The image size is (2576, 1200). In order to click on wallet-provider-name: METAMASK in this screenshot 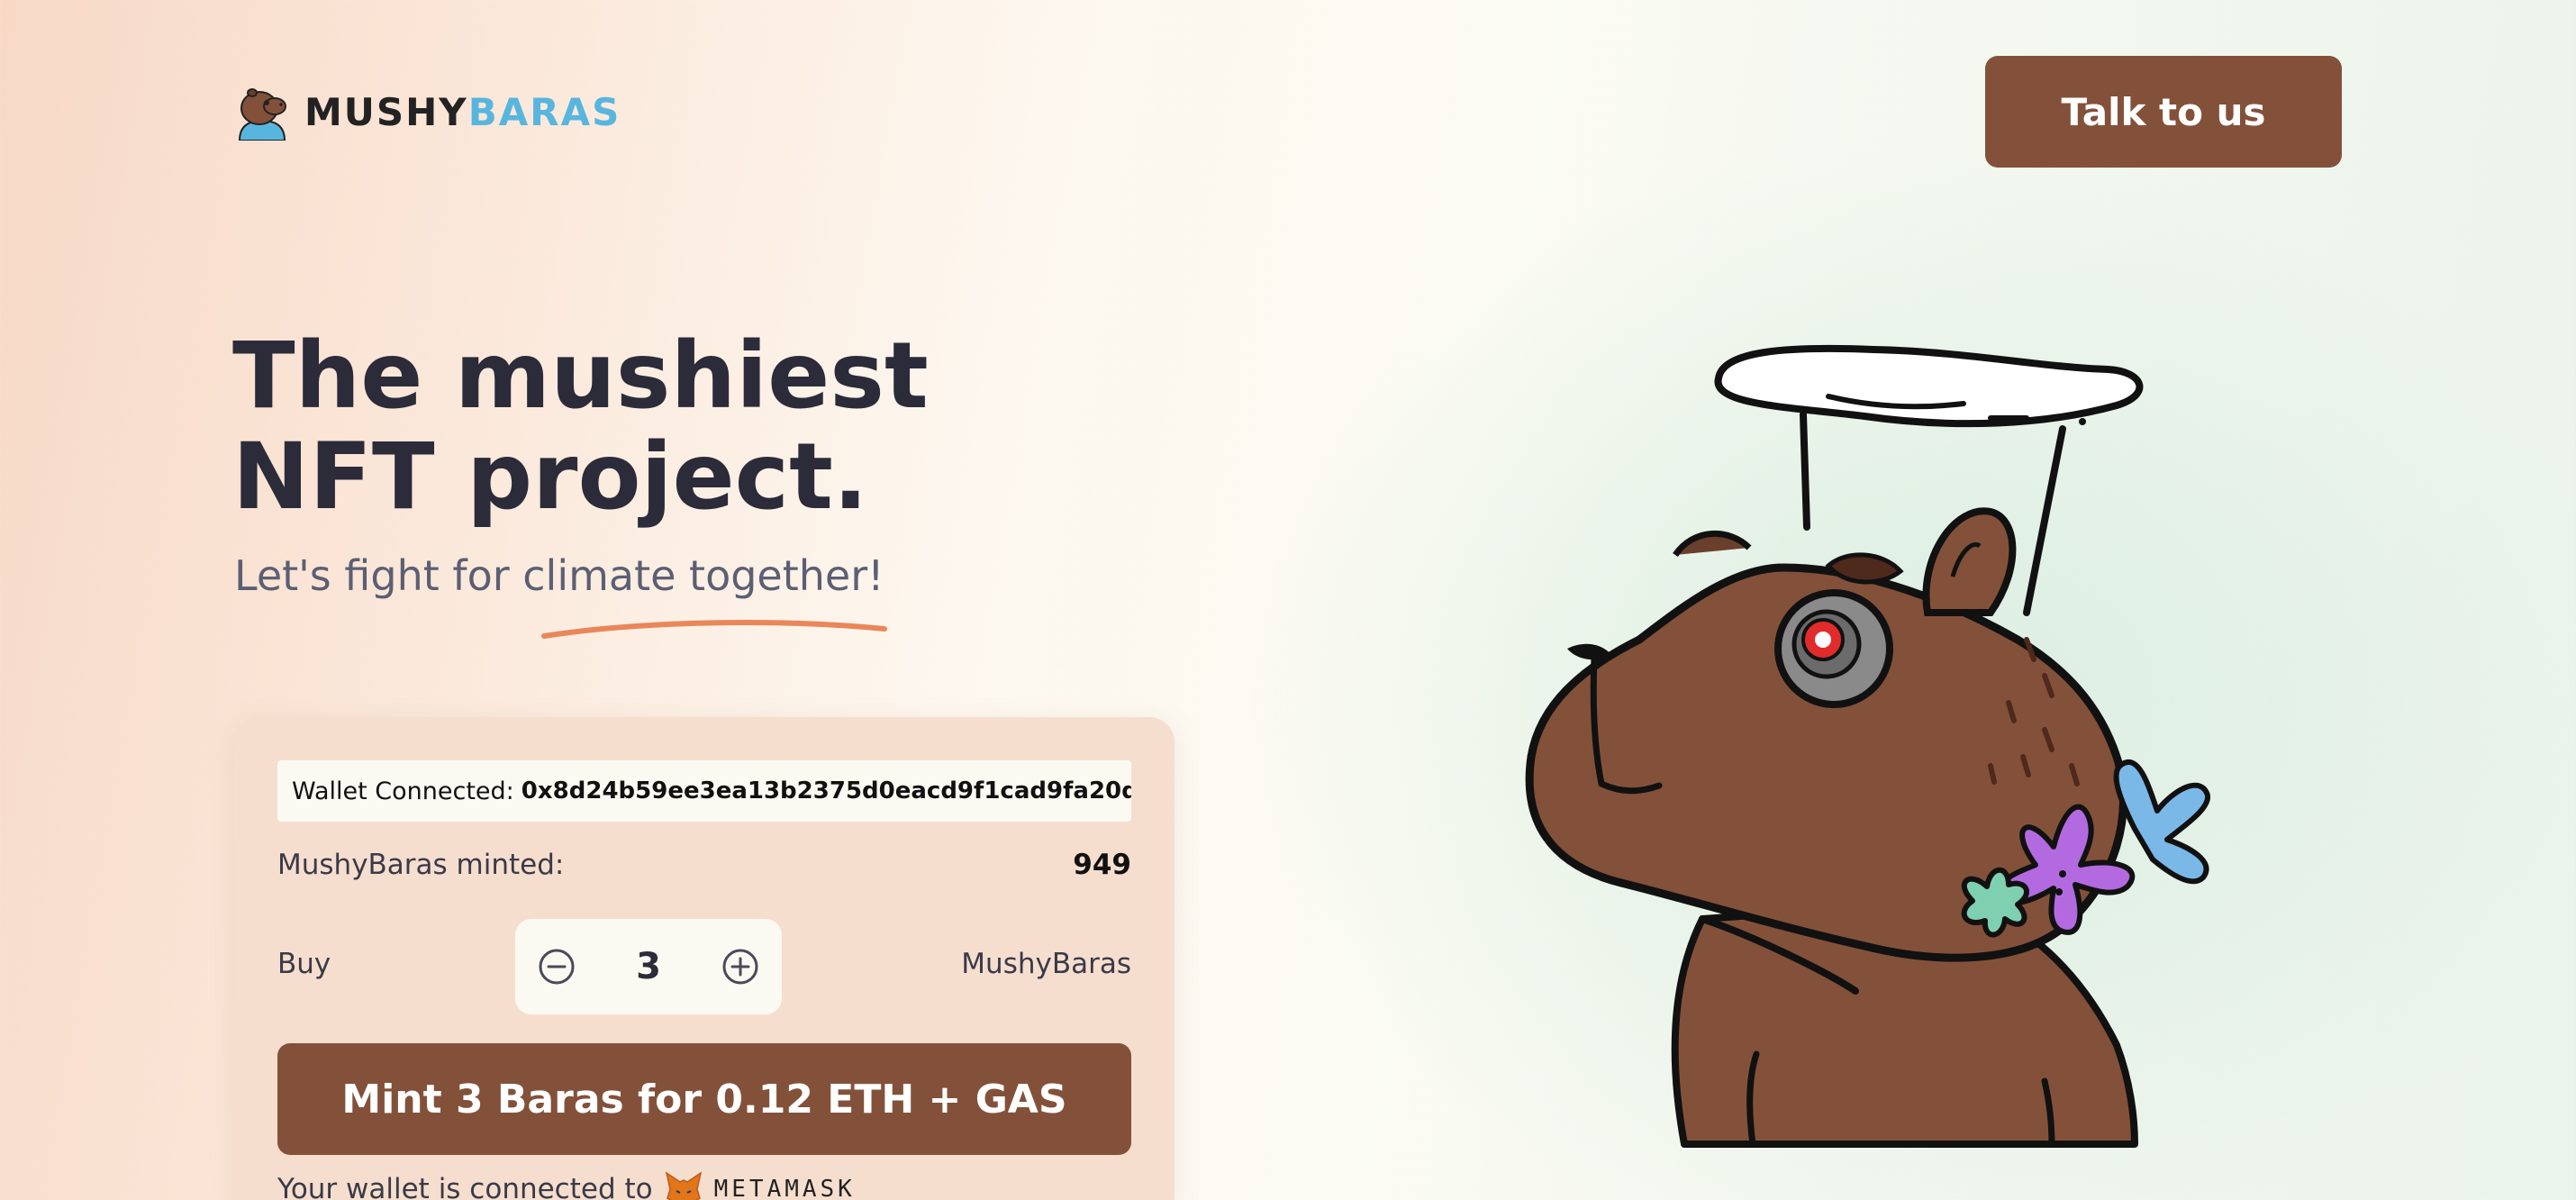, I will do `click(784, 1188)`.